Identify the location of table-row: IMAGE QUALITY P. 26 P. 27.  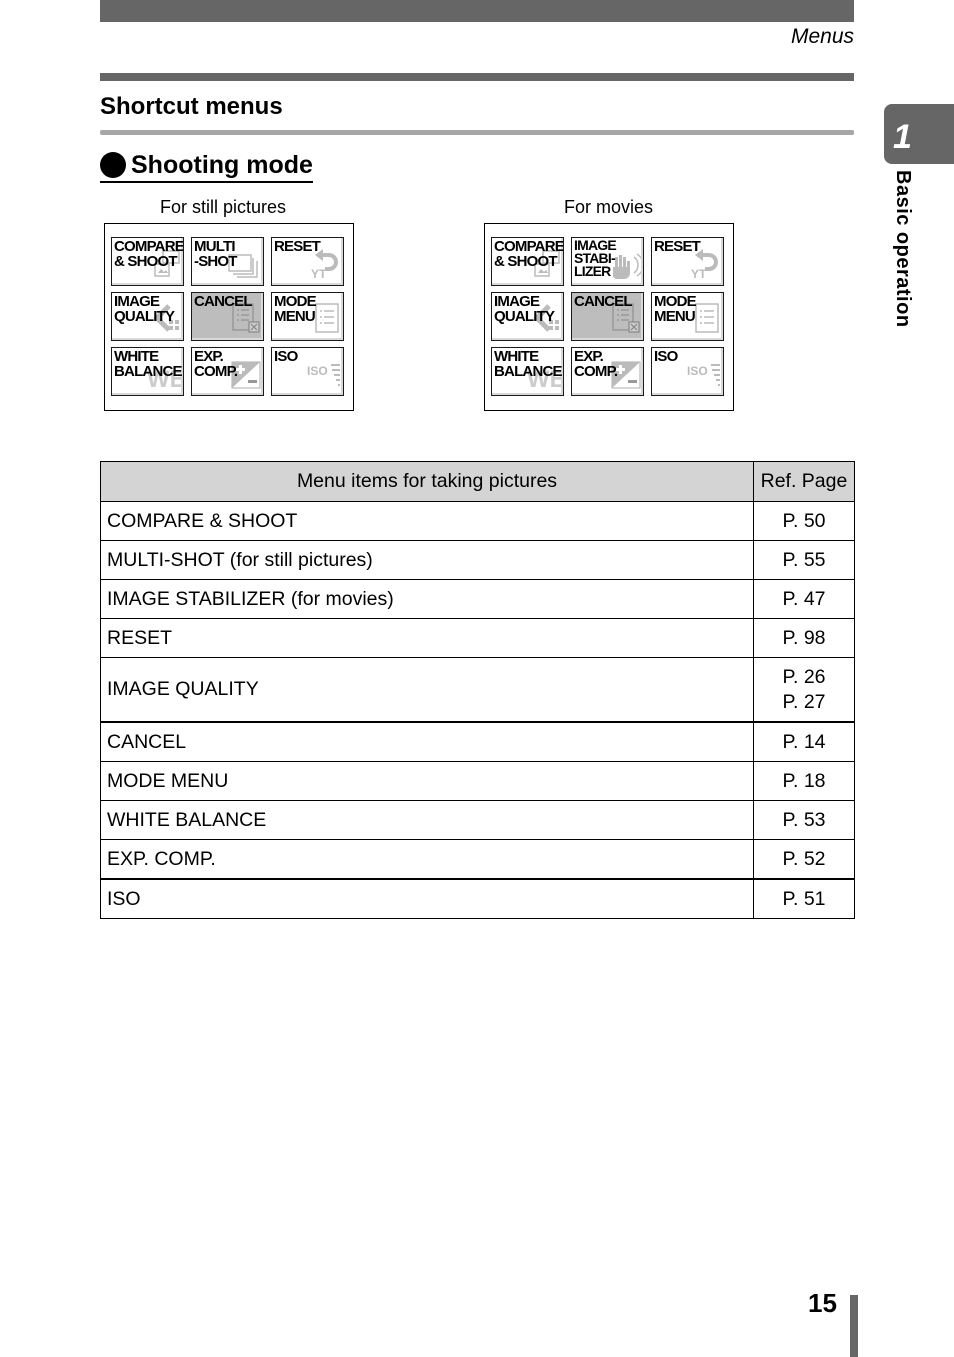
(477, 690).